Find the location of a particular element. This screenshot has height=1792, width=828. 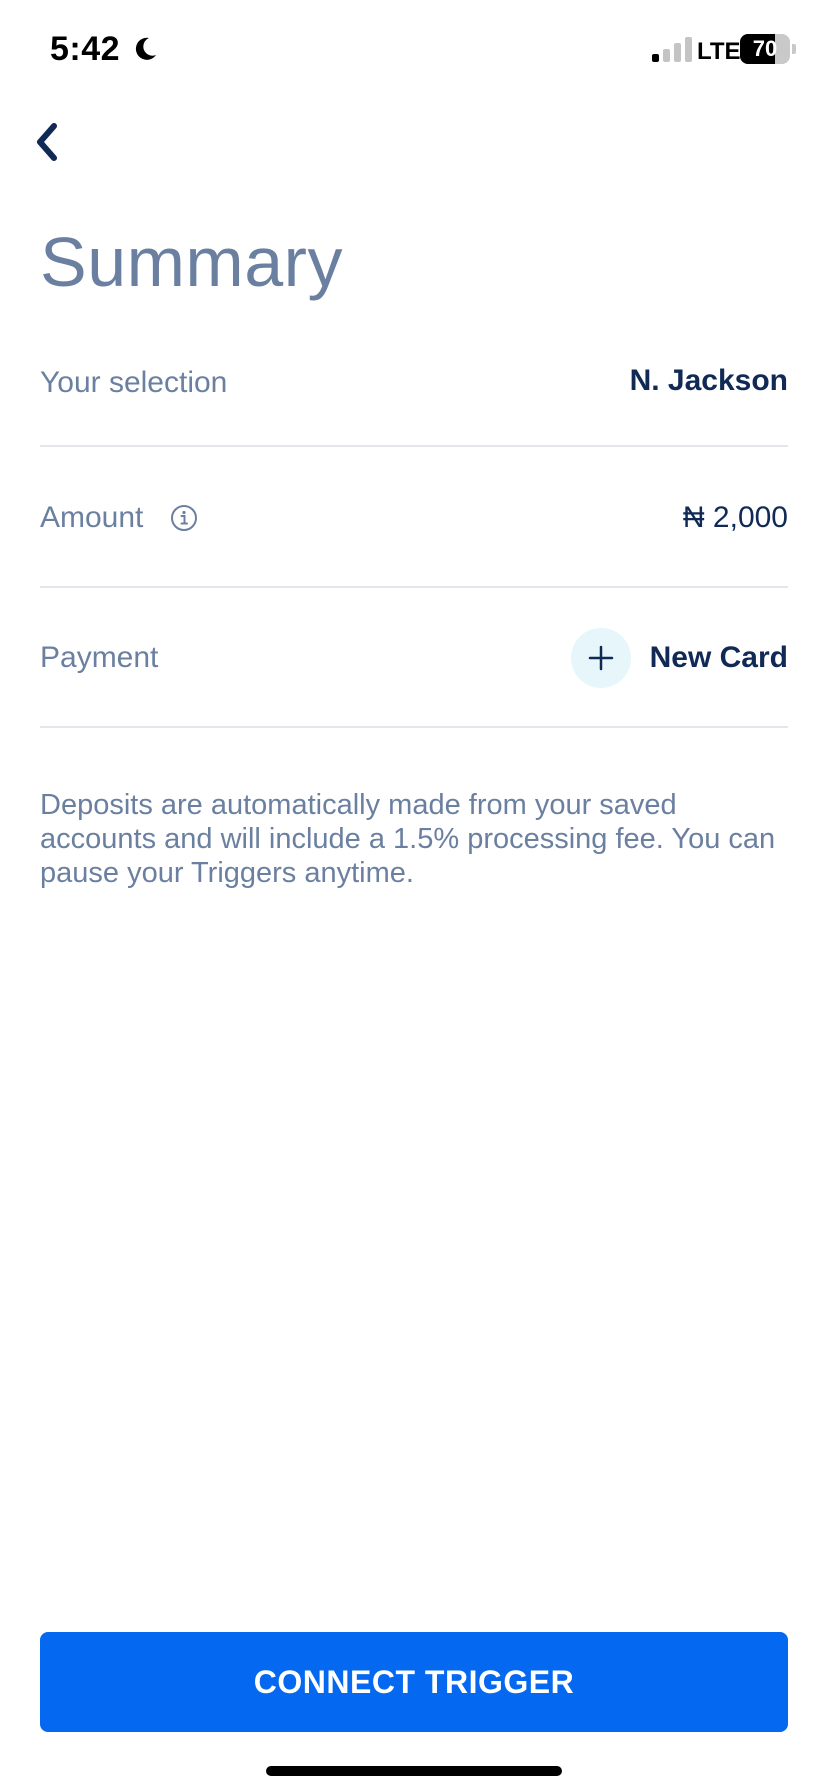

moon-icon is located at coordinates (145, 48).